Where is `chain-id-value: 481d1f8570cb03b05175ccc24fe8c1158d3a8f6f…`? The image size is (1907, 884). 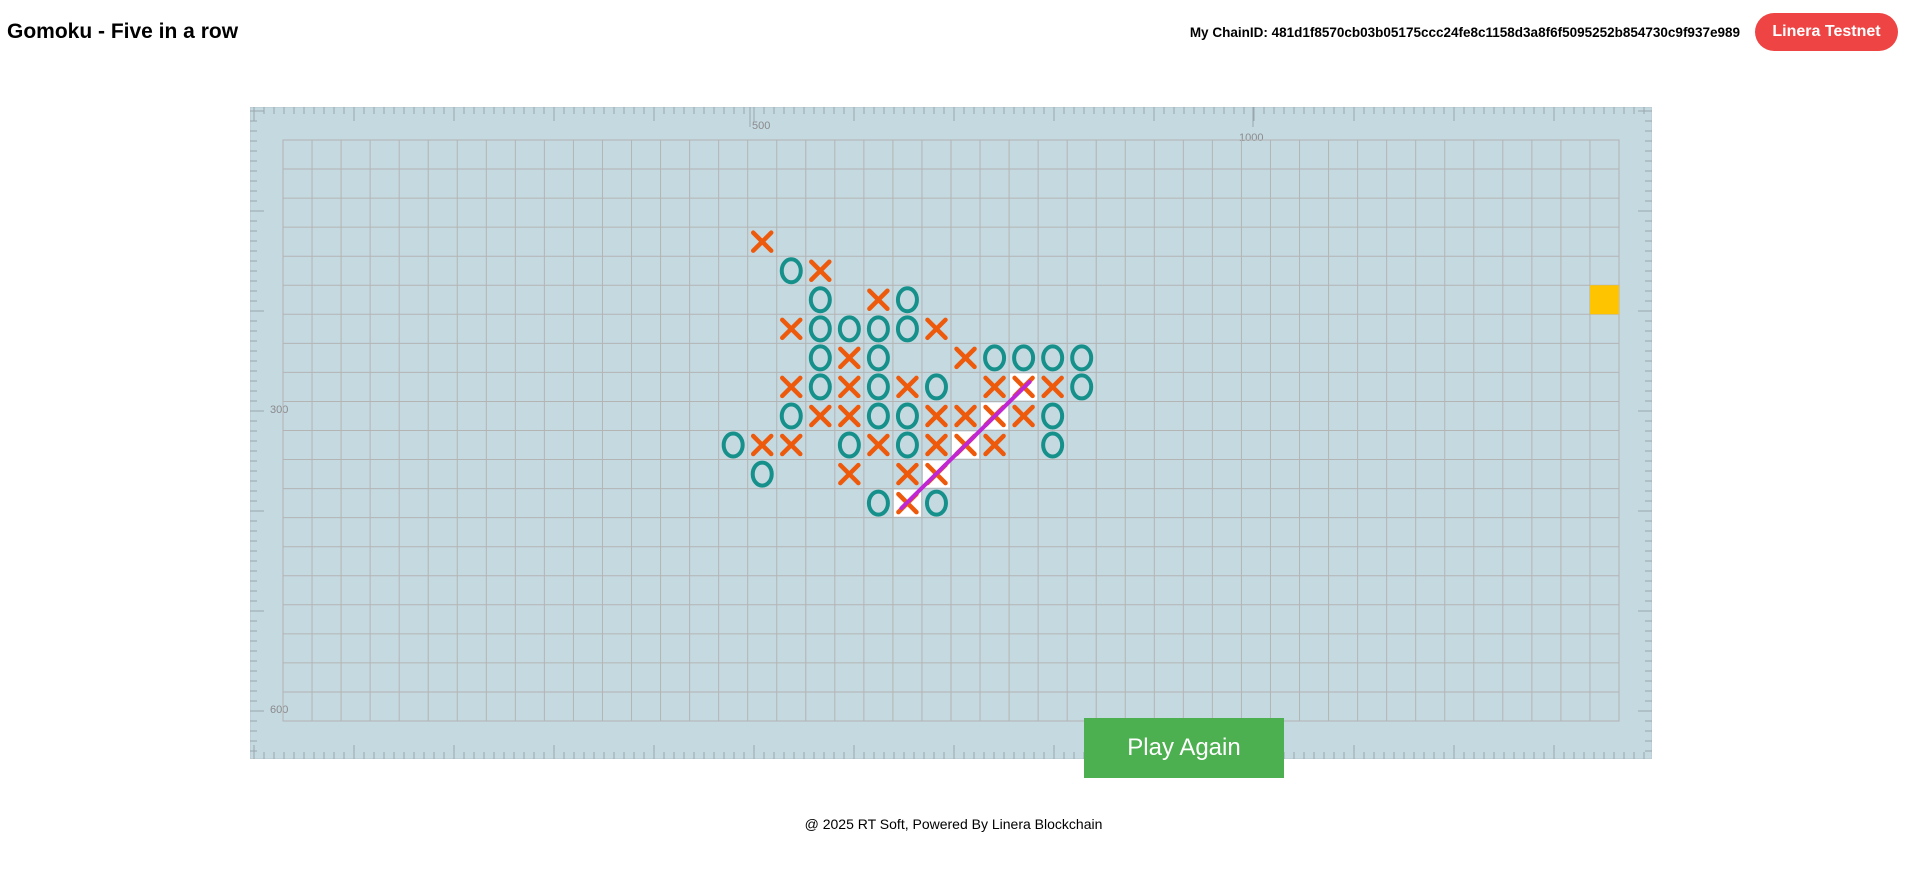 chain-id-value: 481d1f8570cb03b05175ccc24fe8c1158d3a8f6f… is located at coordinates (1505, 32).